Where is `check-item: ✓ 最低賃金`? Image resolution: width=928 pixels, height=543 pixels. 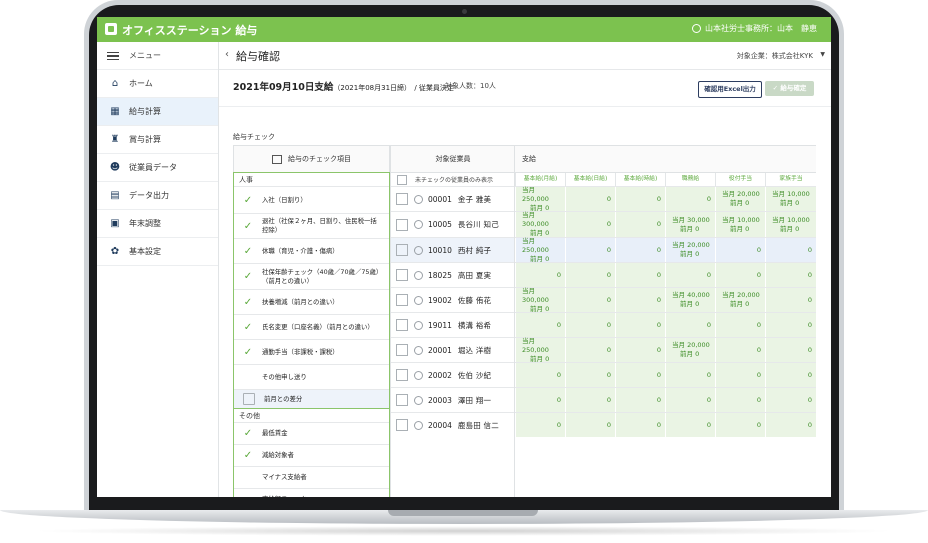
check-item: ✓ 最低賃金 is located at coordinates (311, 433).